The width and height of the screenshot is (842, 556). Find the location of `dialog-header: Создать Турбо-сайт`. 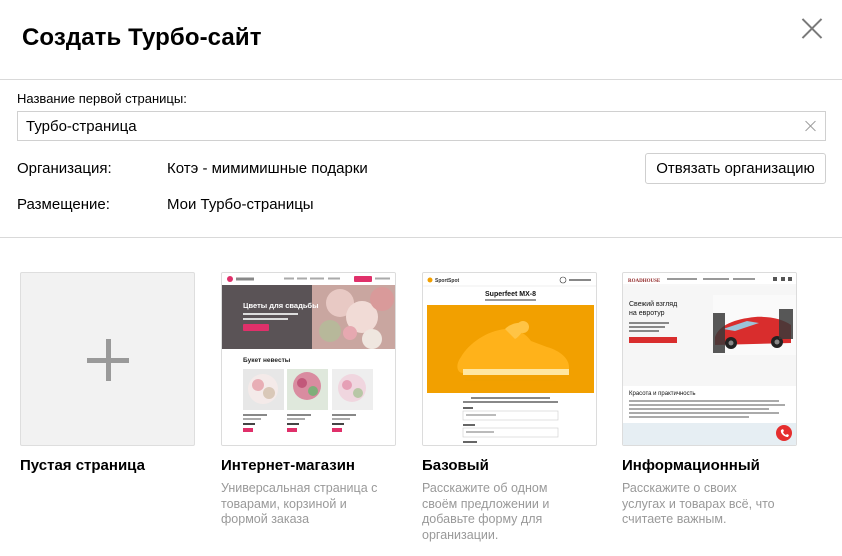

dialog-header: Создать Турбо-сайт is located at coordinates (421, 40).